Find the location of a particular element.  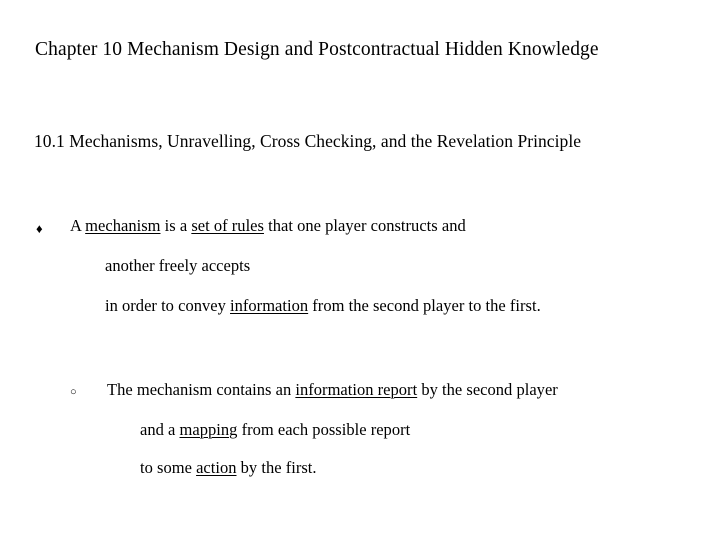

sub-bullet-line: to some action by the first. is located at coordinates (228, 468).